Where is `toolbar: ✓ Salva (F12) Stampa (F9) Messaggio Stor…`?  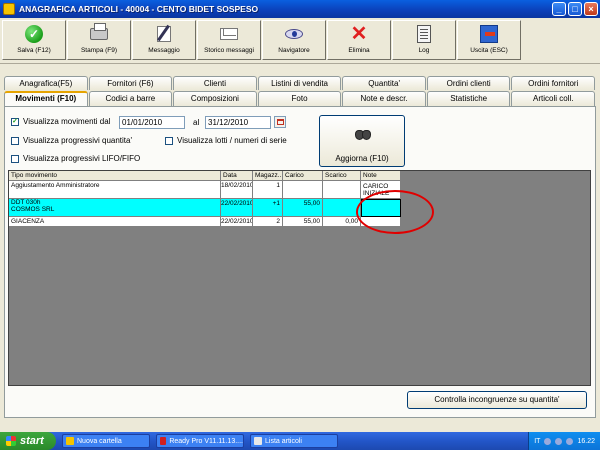
toolbar: ✓ Salva (F12) Stampa (F9) Messaggio Stor… is located at coordinates (300, 41).